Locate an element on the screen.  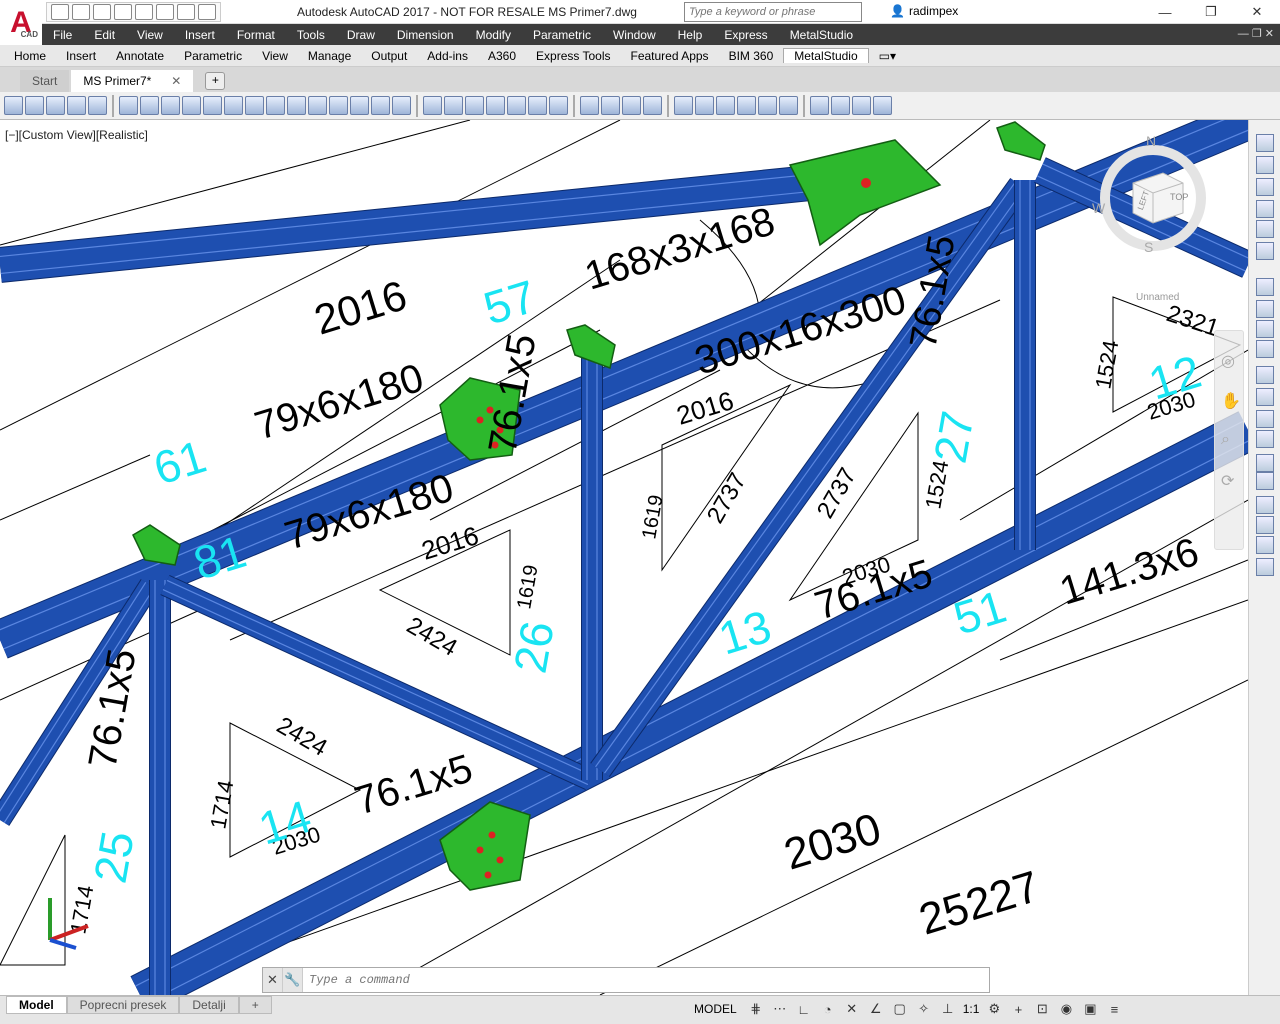
close-tab-icon: ✕ is located at coordinates (176, 81).